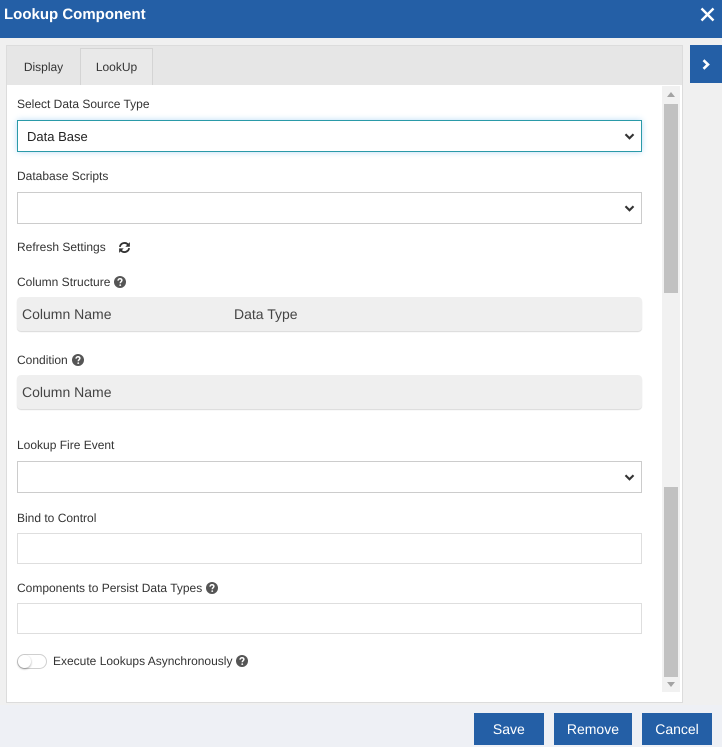 The width and height of the screenshot is (722, 747). What do you see at coordinates (593, 729) in the screenshot?
I see `action-button: Remove` at bounding box center [593, 729].